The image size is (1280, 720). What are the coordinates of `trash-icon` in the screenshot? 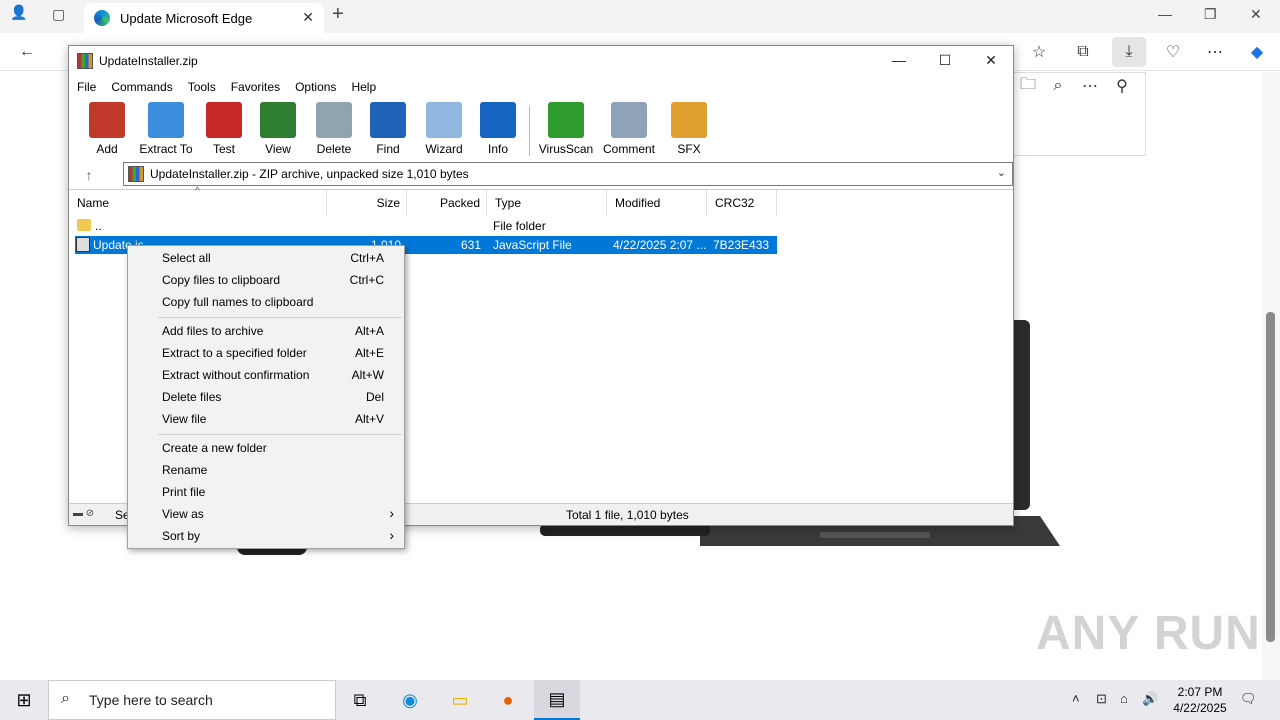 It's located at (334, 120).